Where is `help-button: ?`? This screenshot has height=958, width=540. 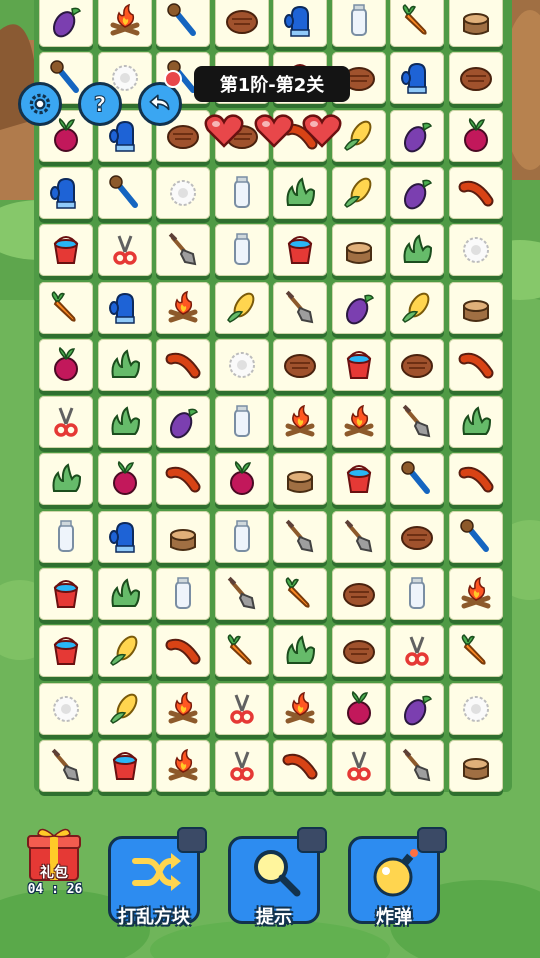 help-button: ? is located at coordinates (100, 104).